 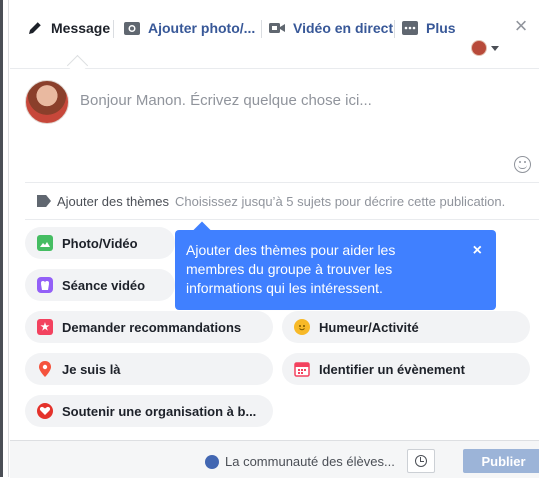 I want to click on option-photo-video: Photo/Vidéo, so click(x=100, y=243).